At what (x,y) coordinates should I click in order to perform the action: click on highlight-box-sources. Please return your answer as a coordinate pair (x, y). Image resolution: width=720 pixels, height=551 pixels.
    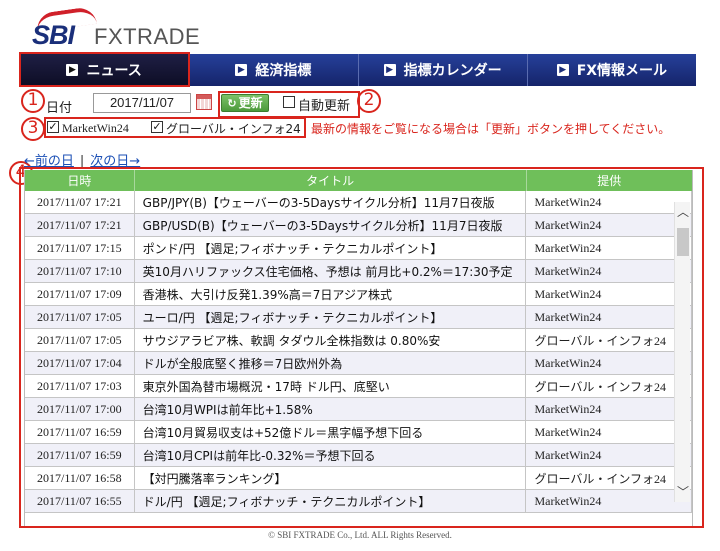
    Looking at the image, I should click on (175, 127).